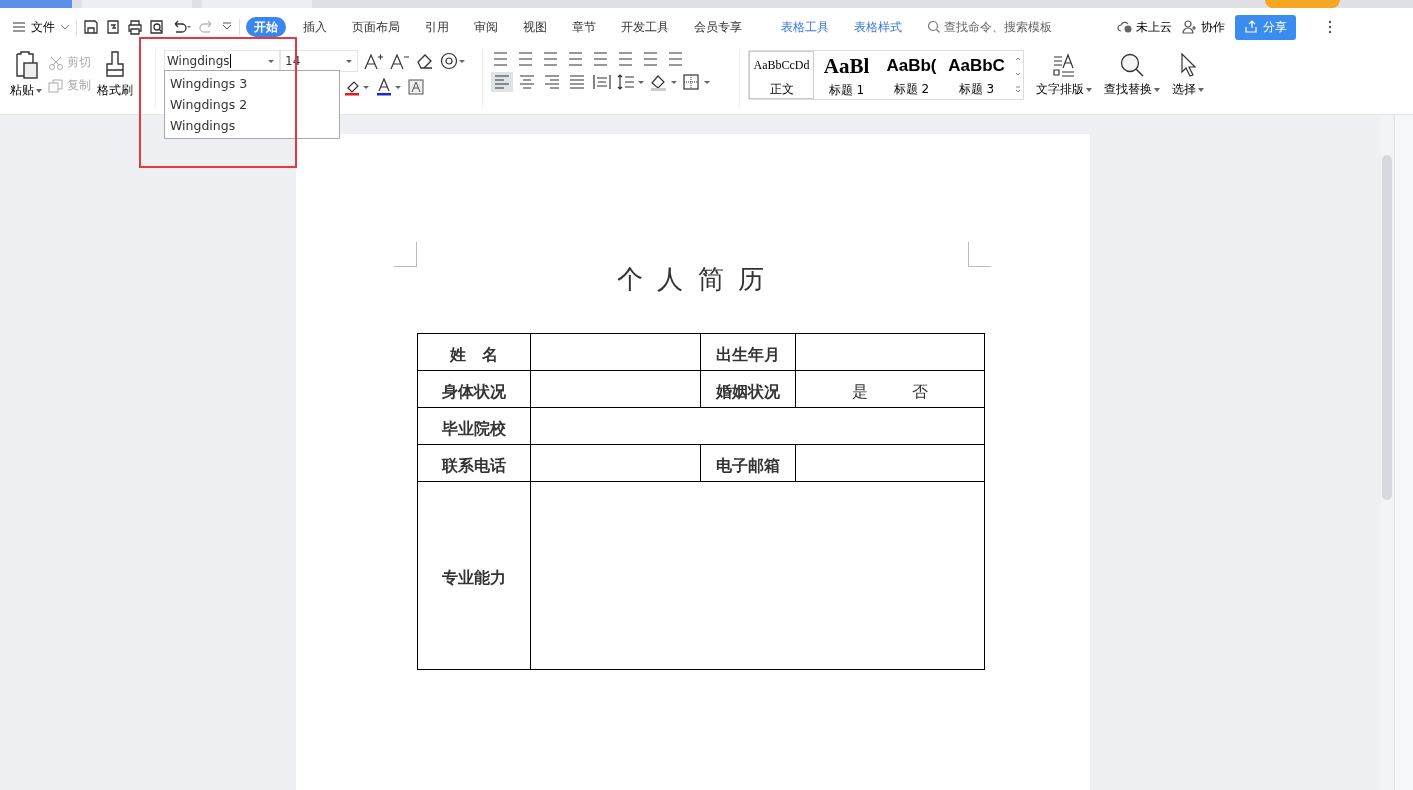  I want to click on ribbon-tab: 视图, so click(535, 27).